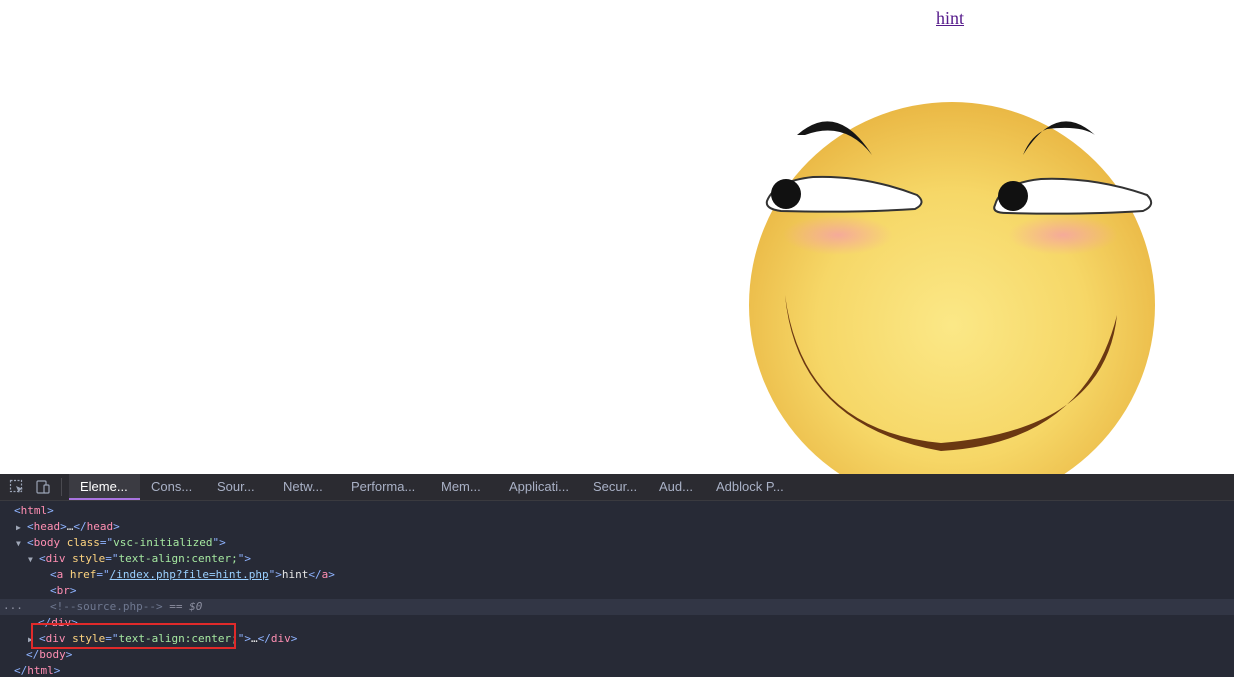 The image size is (1234, 679). Describe the element at coordinates (617, 559) in the screenshot. I see `dom-node-div: ▼ <div style="text-align:center;">` at that location.